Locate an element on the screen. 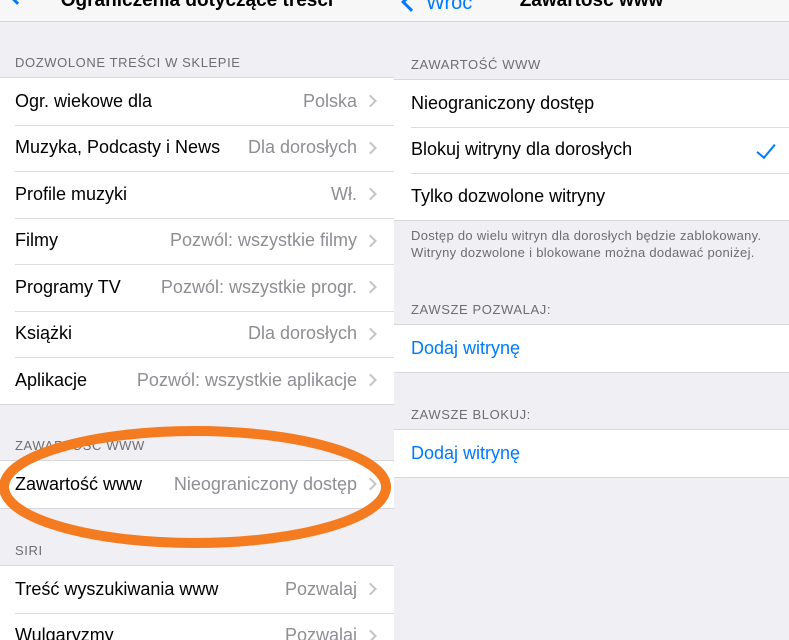 The height and width of the screenshot is (640, 789). row-value: Wł. is located at coordinates (344, 193).